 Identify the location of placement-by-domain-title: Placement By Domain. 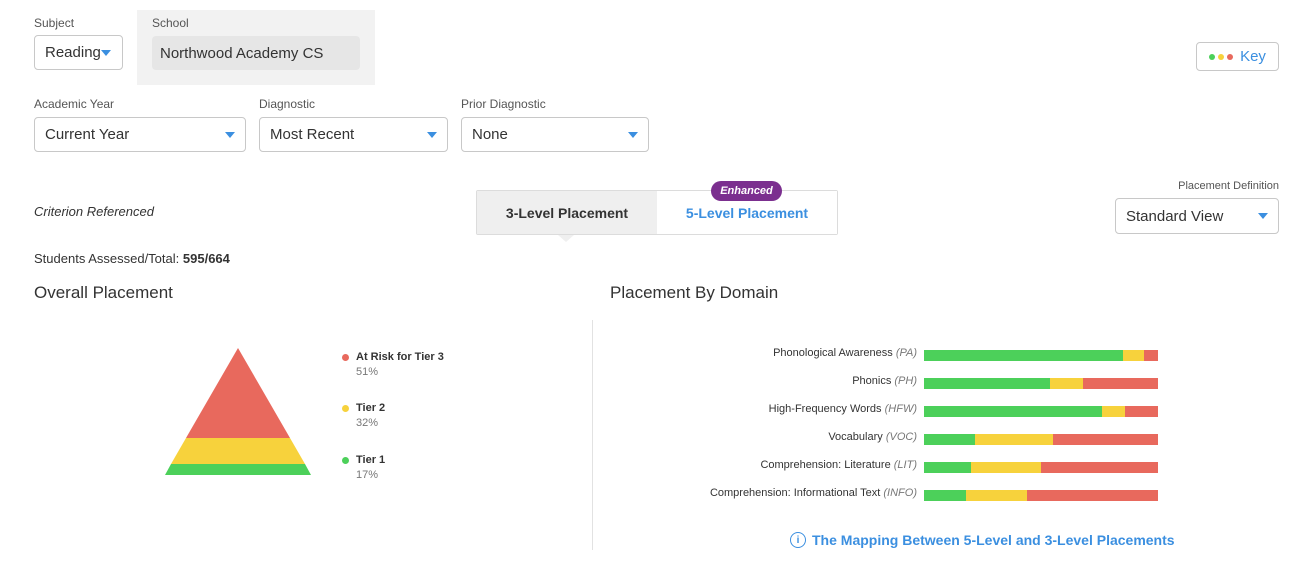
(694, 292).